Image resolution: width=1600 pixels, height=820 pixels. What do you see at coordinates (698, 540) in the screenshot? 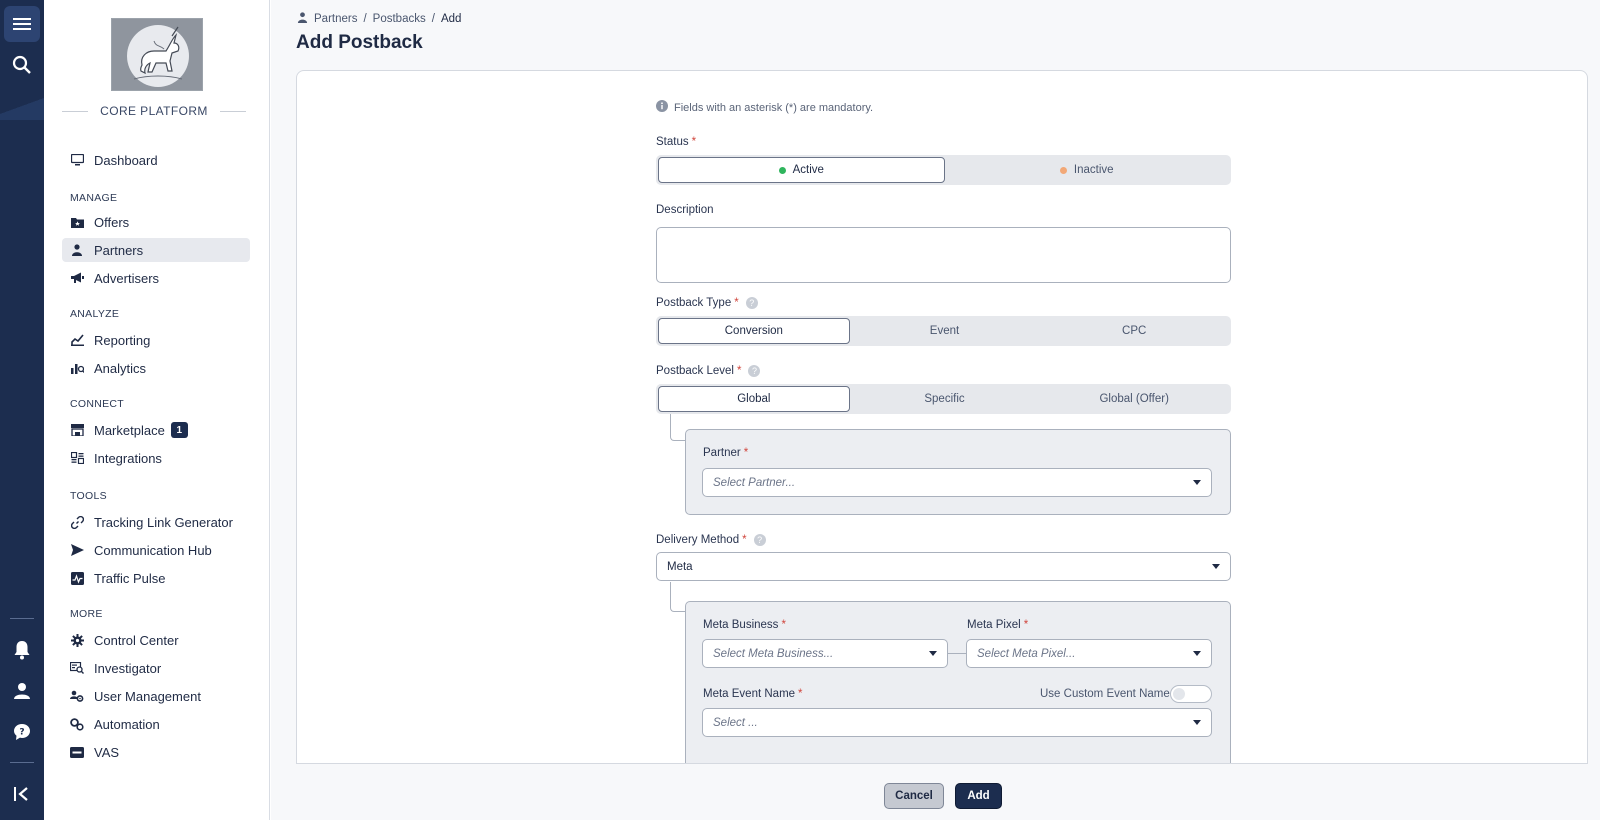
I see `label-text: Delivery Method` at bounding box center [698, 540].